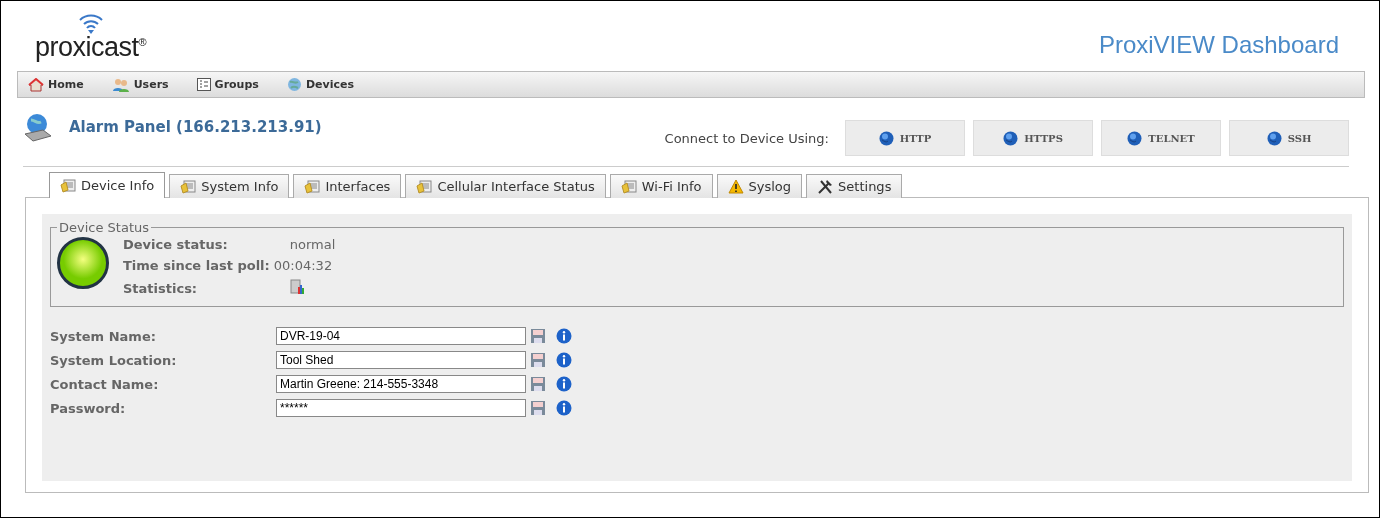 This screenshot has height=518, width=1380. What do you see at coordinates (1218, 45) in the screenshot?
I see `dashboard-title: ProxiVIEW Dashboard` at bounding box center [1218, 45].